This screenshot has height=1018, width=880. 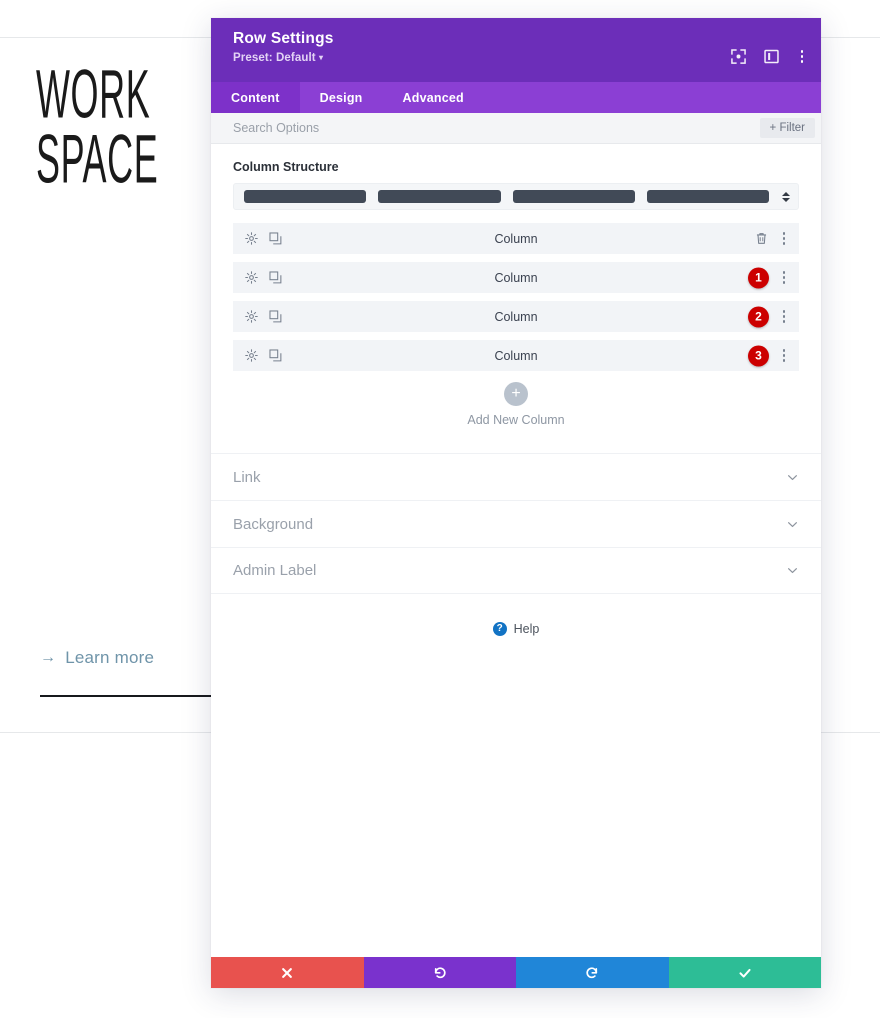 I want to click on trash-icon, so click(x=761, y=238).